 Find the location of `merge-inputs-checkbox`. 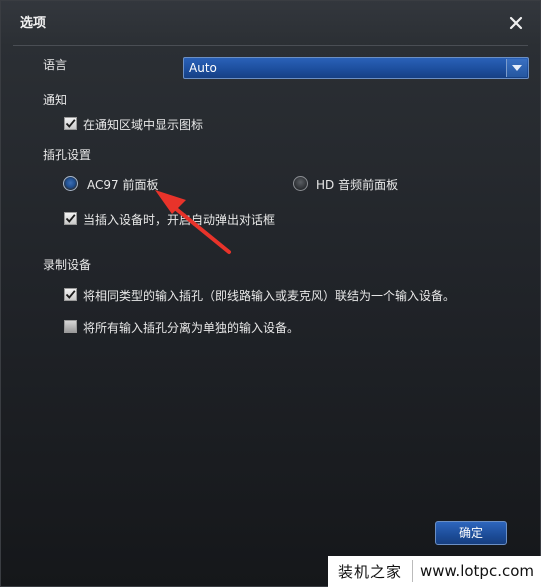

merge-inputs-checkbox is located at coordinates (70, 294).